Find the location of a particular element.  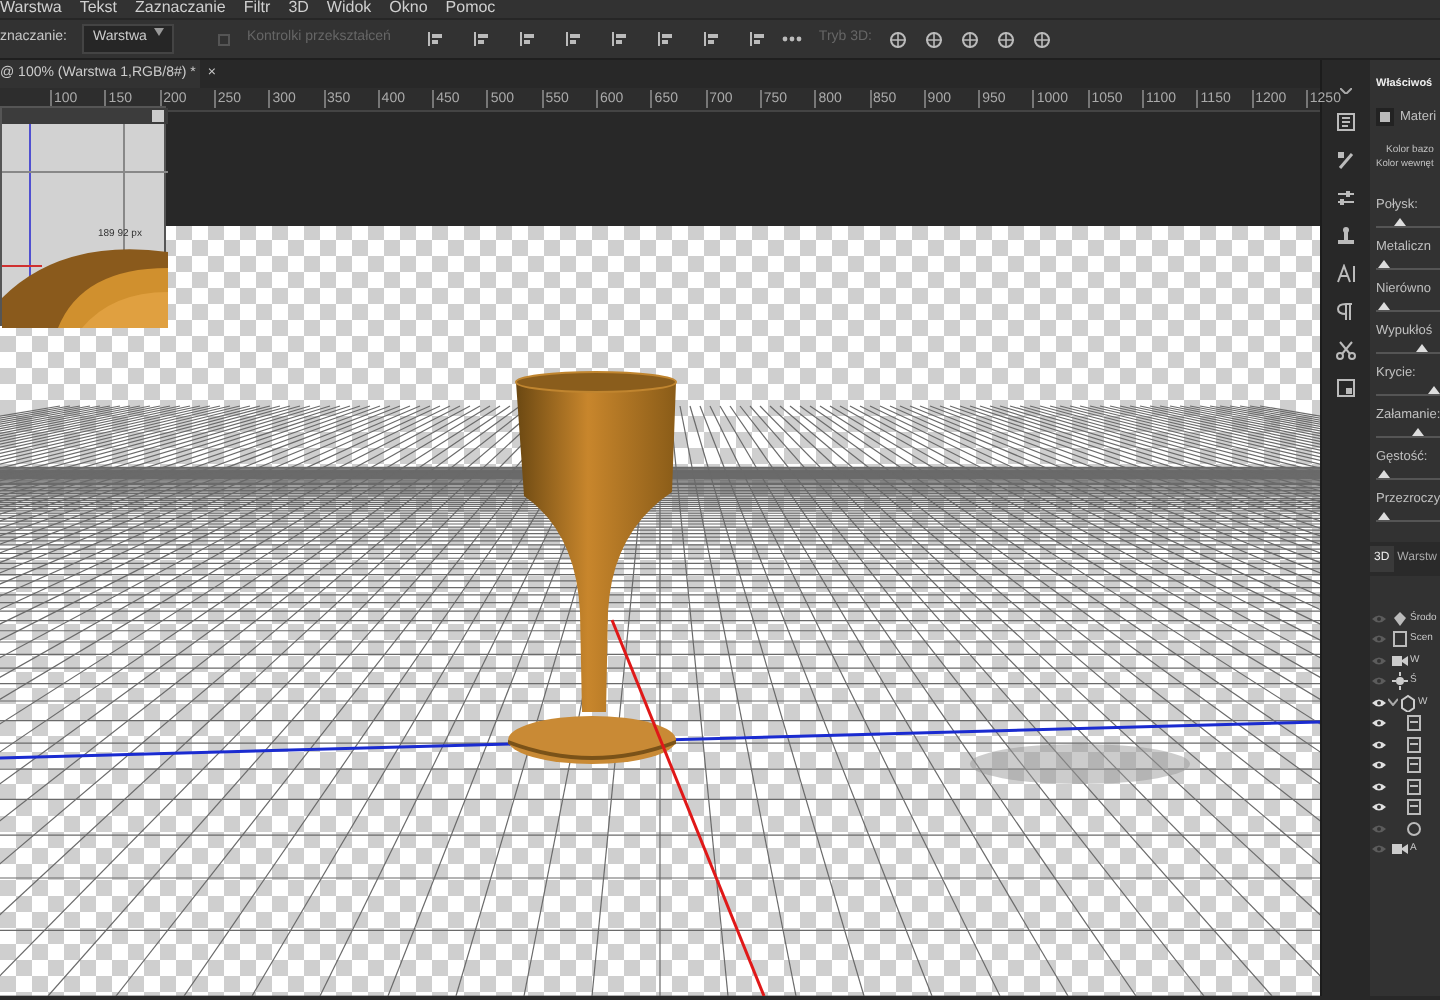

menu-item: Okno is located at coordinates (408, 8).